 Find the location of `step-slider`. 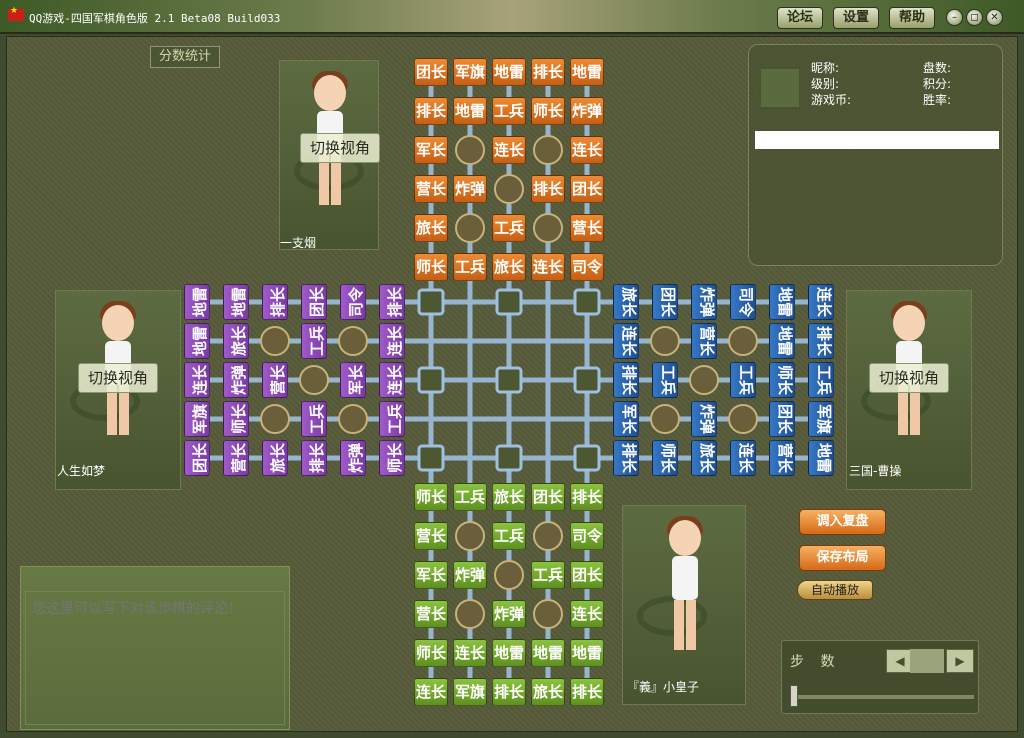

step-slider is located at coordinates (794, 696).